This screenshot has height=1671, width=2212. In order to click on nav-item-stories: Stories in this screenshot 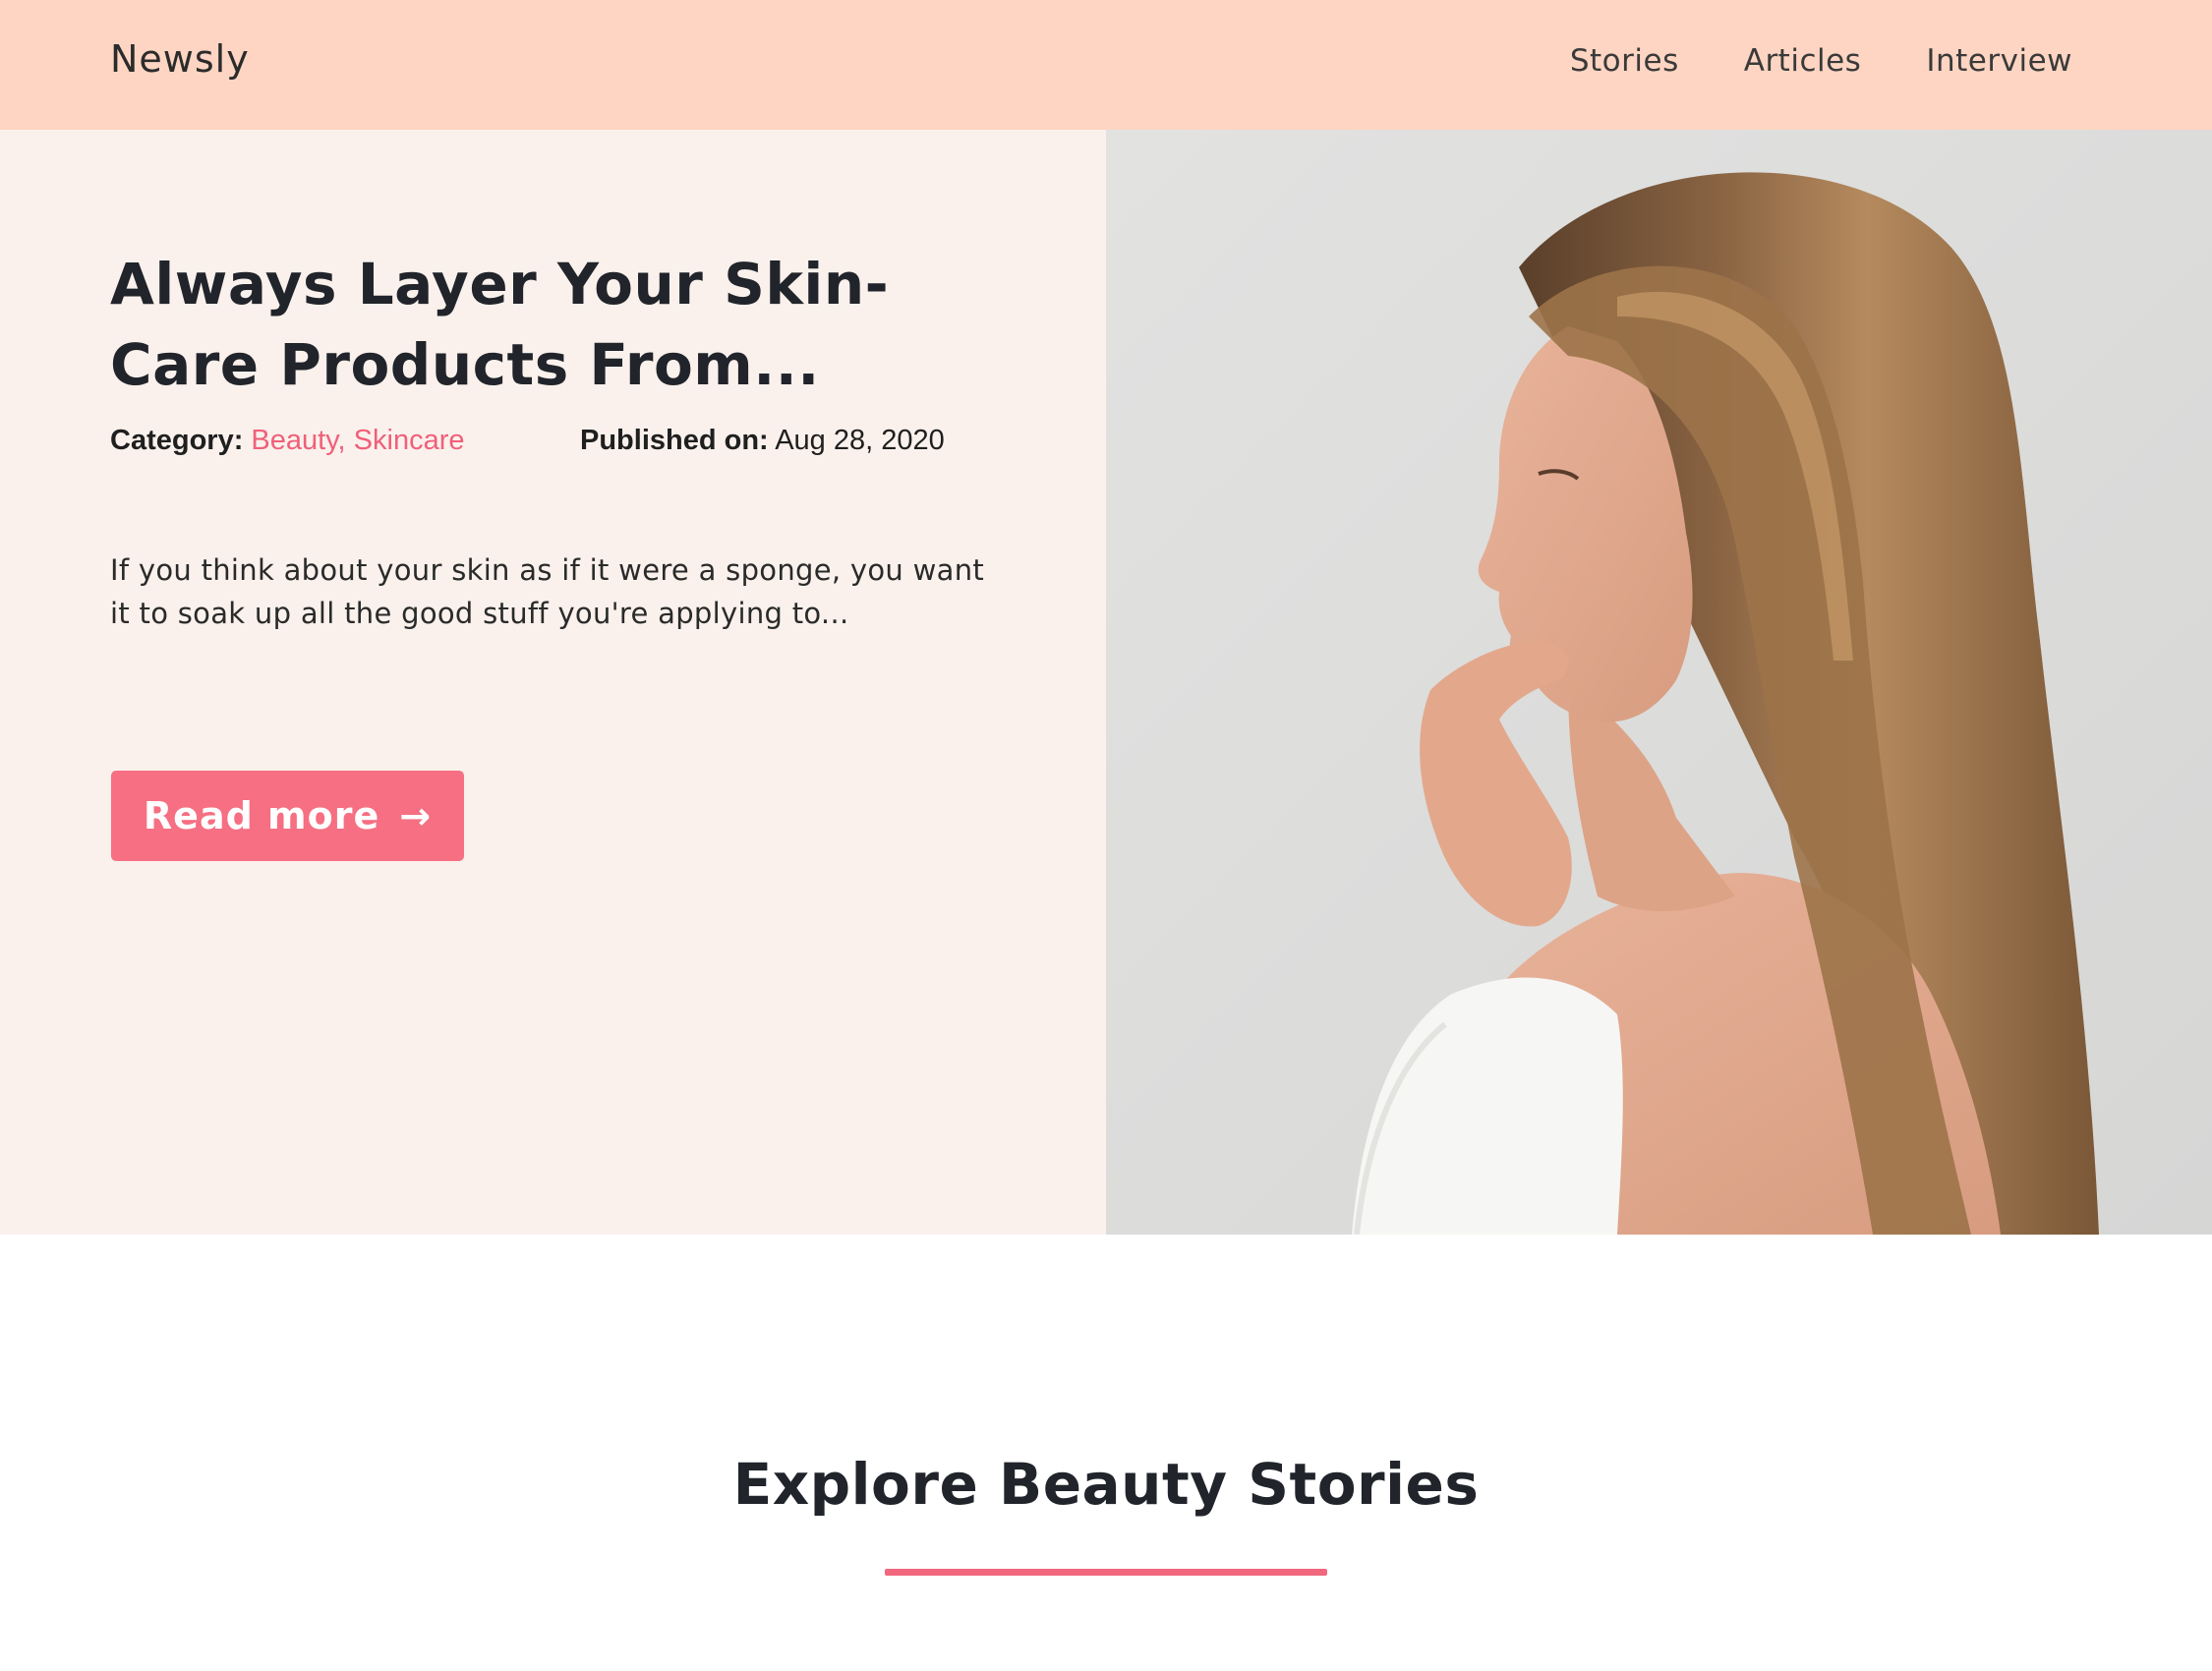, I will do `click(1625, 61)`.